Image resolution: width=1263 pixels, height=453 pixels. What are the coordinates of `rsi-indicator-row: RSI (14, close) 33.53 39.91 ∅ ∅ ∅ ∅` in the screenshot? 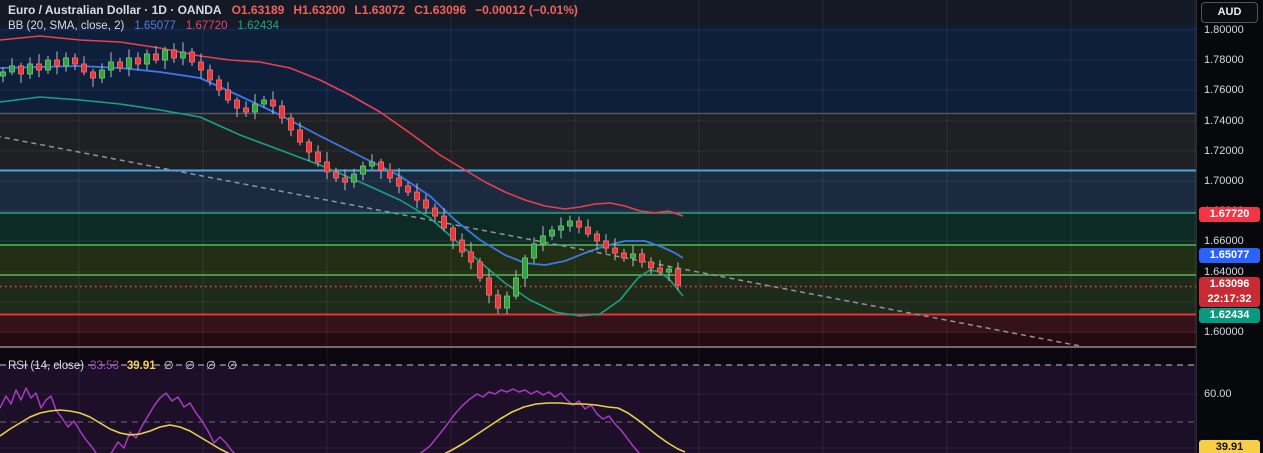 It's located at (124, 365).